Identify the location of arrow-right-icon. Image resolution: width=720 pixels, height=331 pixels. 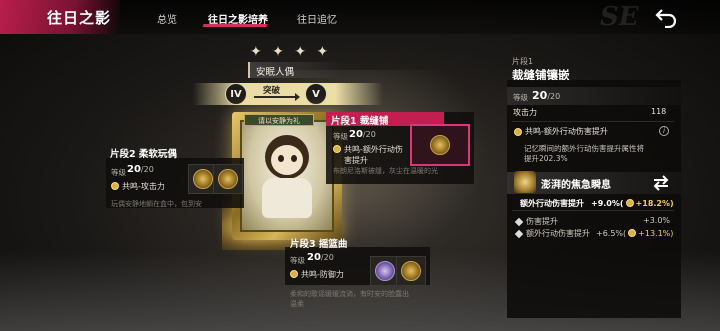
(277, 97).